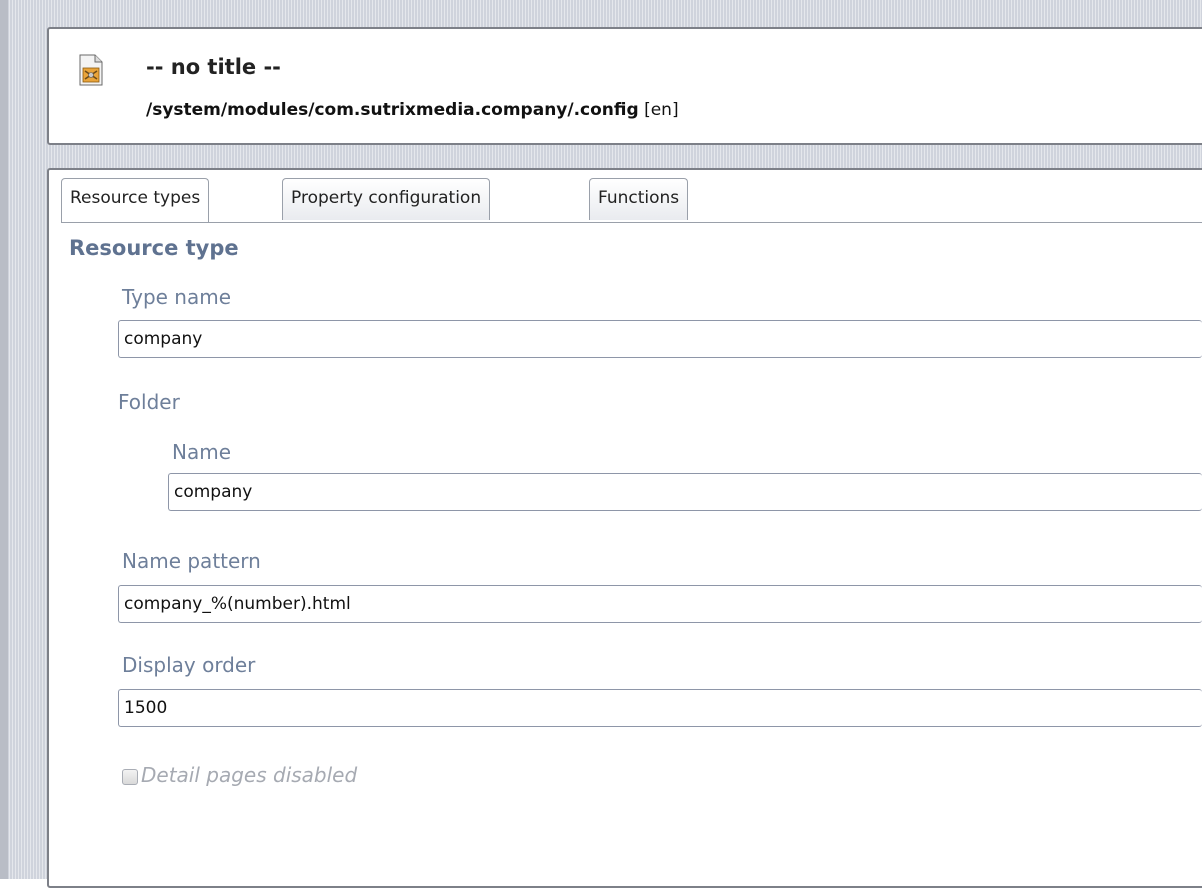  I want to click on detail-pages-disabled-row: Detail pages disabled, so click(239, 775).